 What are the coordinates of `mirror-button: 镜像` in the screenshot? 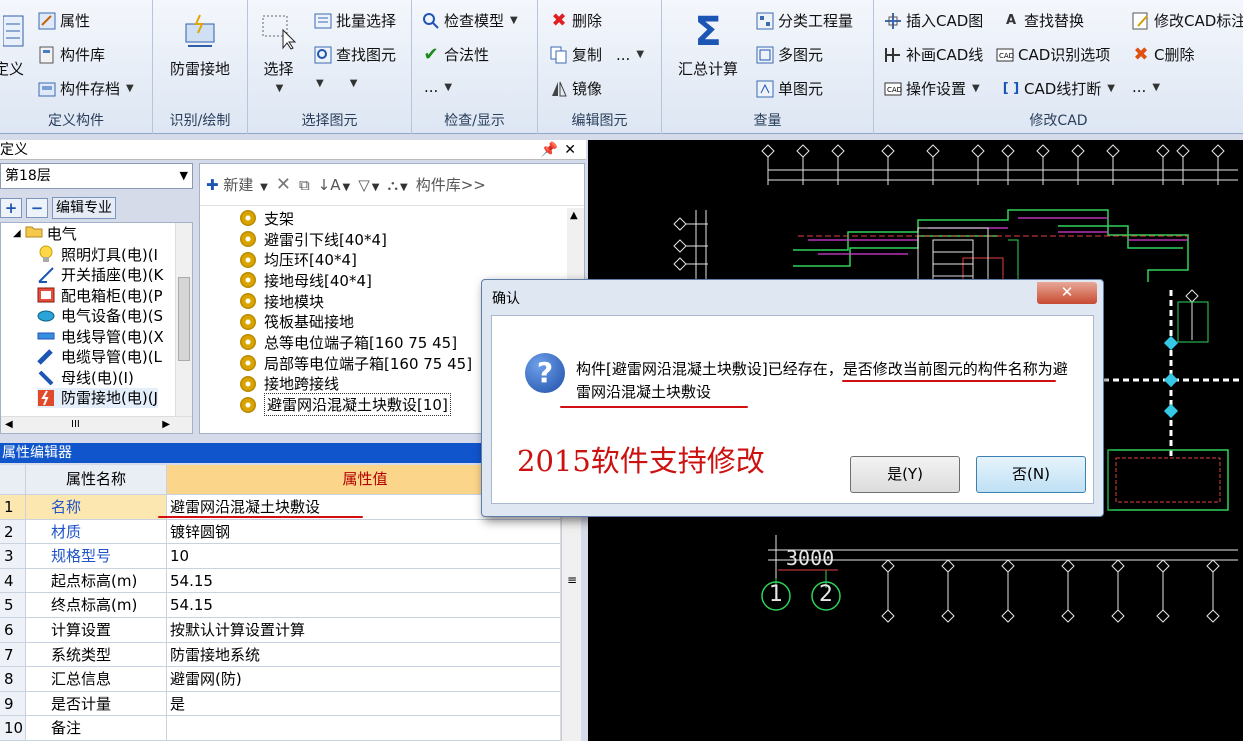 It's located at (576, 88).